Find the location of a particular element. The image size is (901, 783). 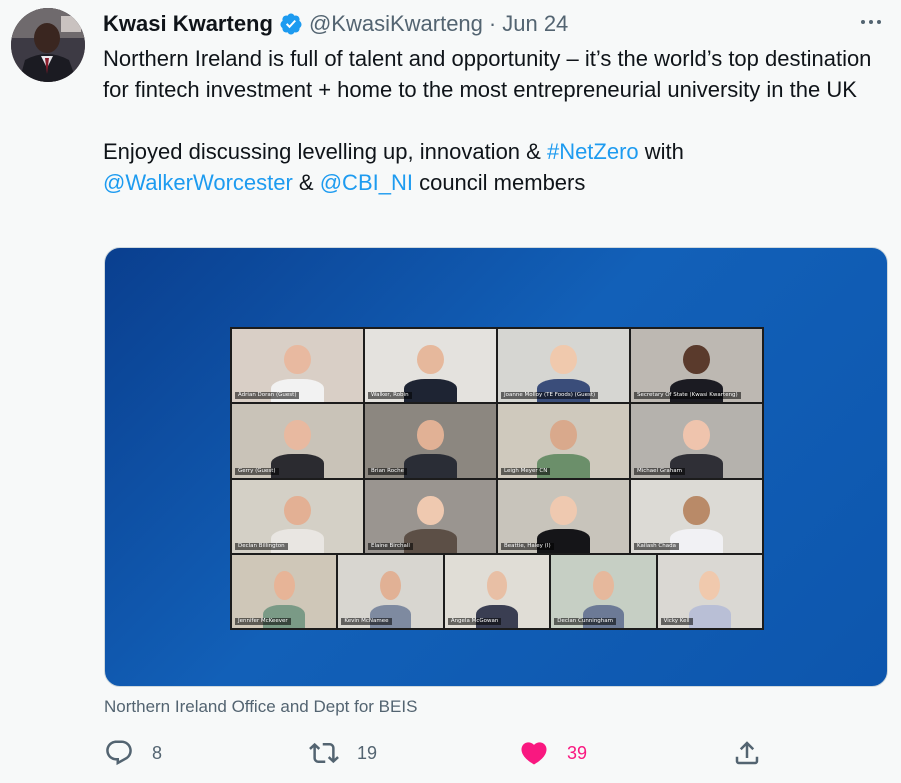

retweet-icon is located at coordinates (324, 753).